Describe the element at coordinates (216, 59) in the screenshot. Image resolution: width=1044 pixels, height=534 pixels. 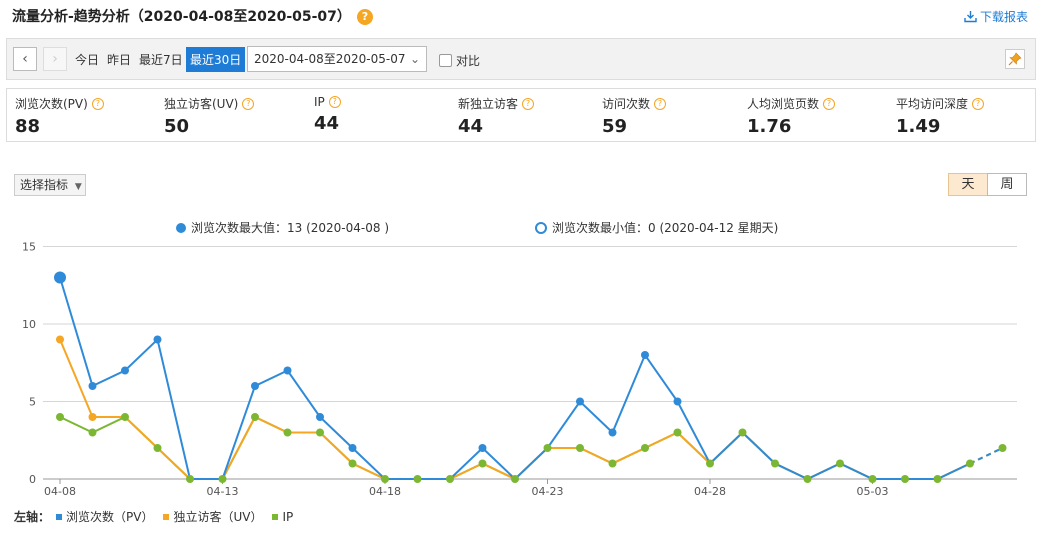
I see `quick-range-30days: 最近30日` at that location.